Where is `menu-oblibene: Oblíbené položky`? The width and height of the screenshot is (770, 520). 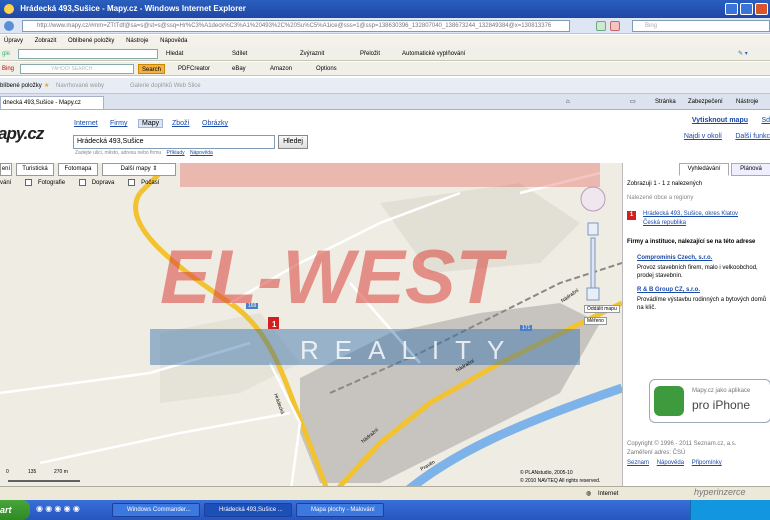 menu-oblibene: Oblíbené položky is located at coordinates (91, 41).